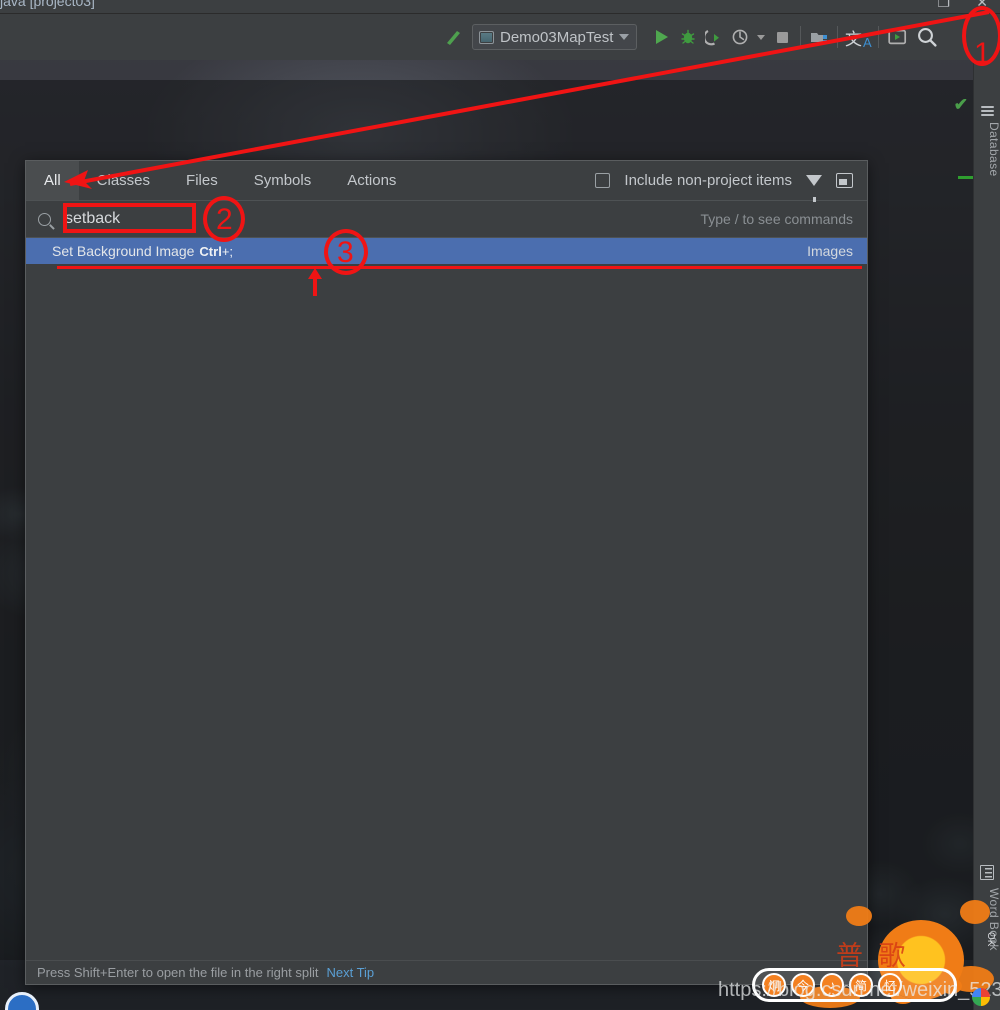  Describe the element at coordinates (453, 37) in the screenshot. I see `build-hammer-icon` at that location.